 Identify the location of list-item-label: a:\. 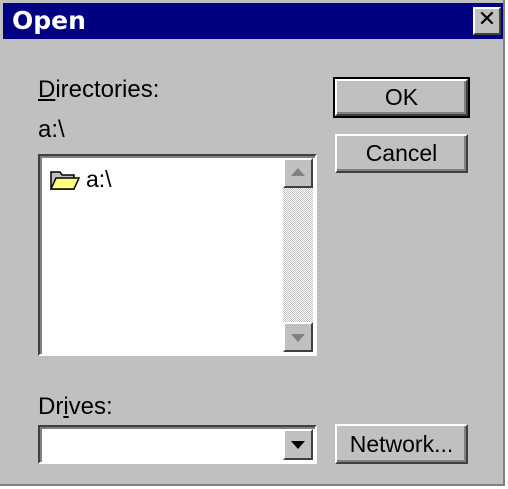
(99, 179).